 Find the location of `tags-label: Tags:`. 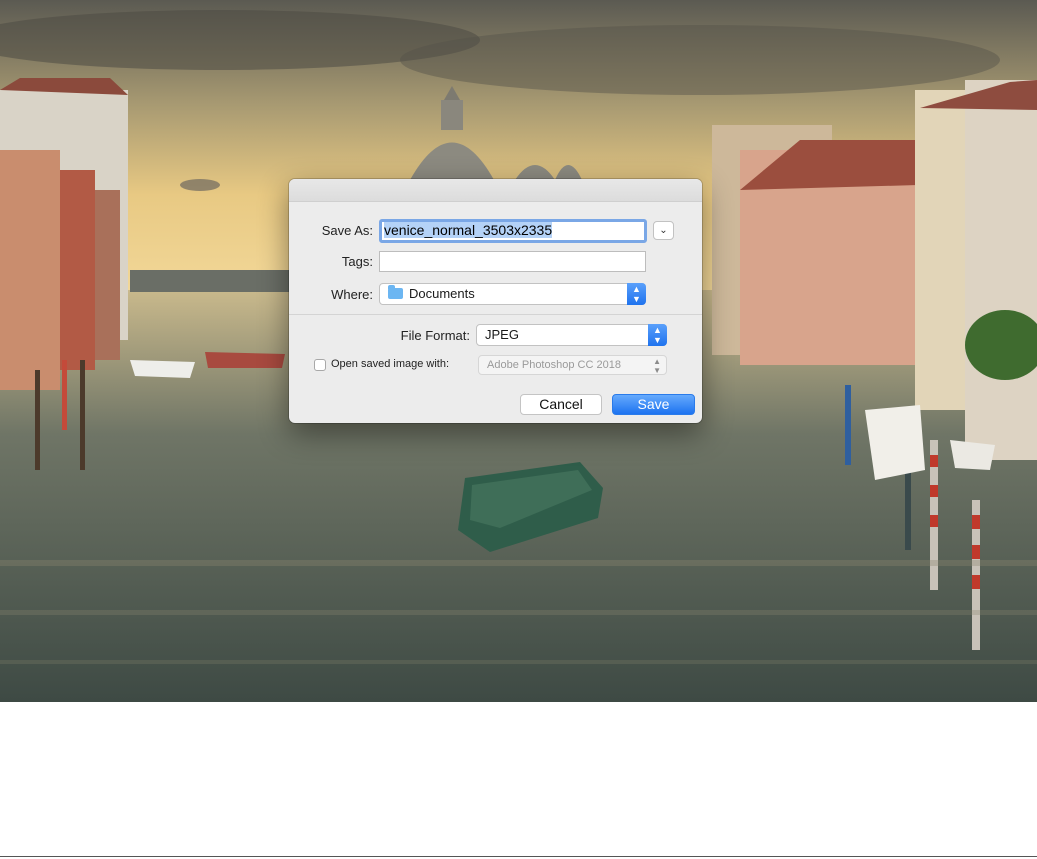

tags-label: Tags: is located at coordinates (357, 261).